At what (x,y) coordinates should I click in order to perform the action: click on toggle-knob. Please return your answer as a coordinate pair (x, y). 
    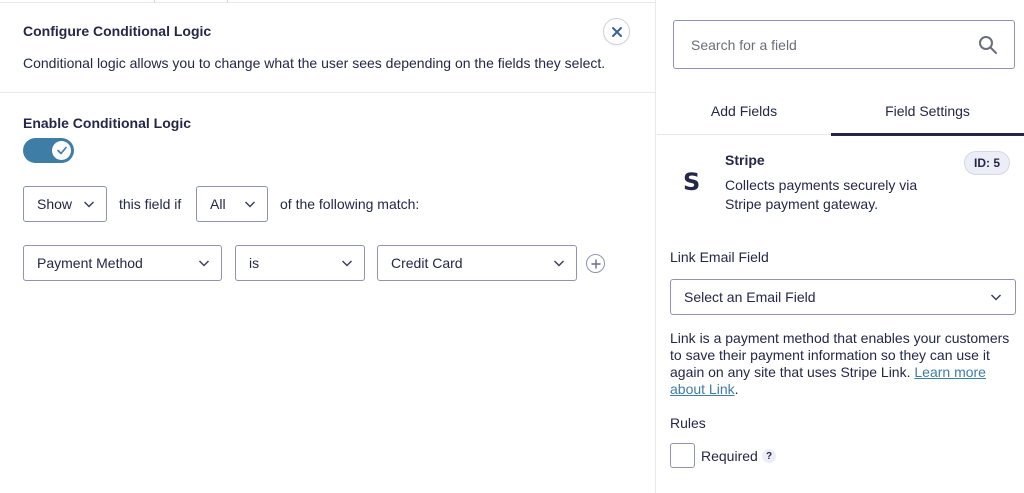
    Looking at the image, I should click on (61, 150).